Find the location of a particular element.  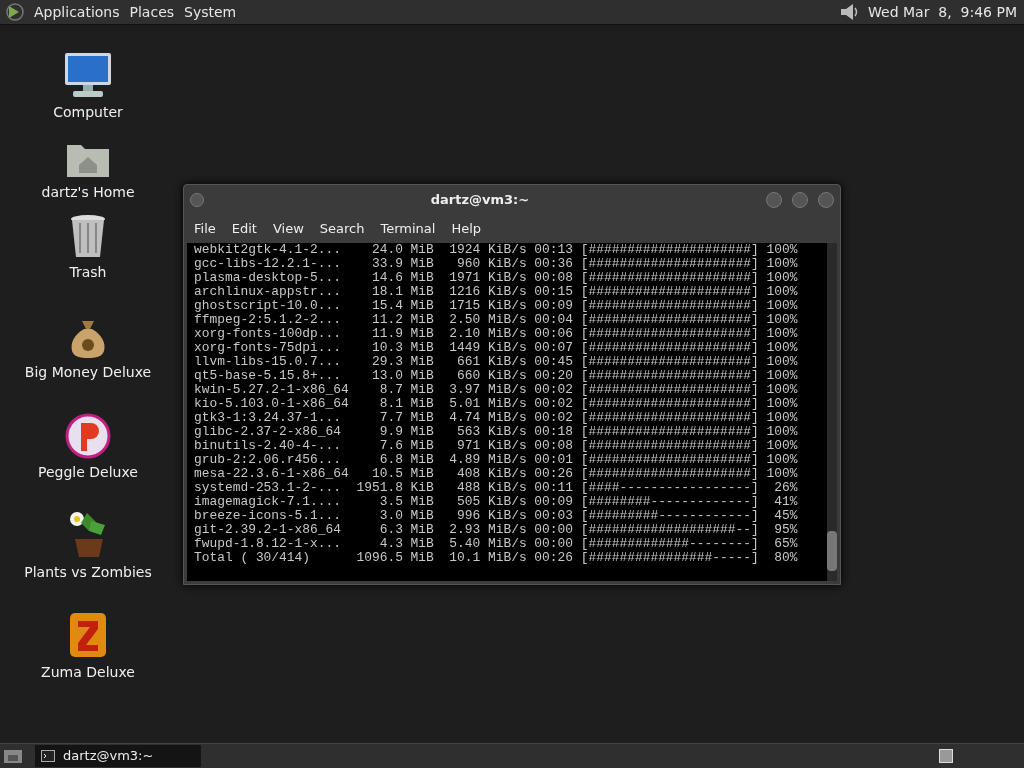

minimize-button is located at coordinates (774, 200).